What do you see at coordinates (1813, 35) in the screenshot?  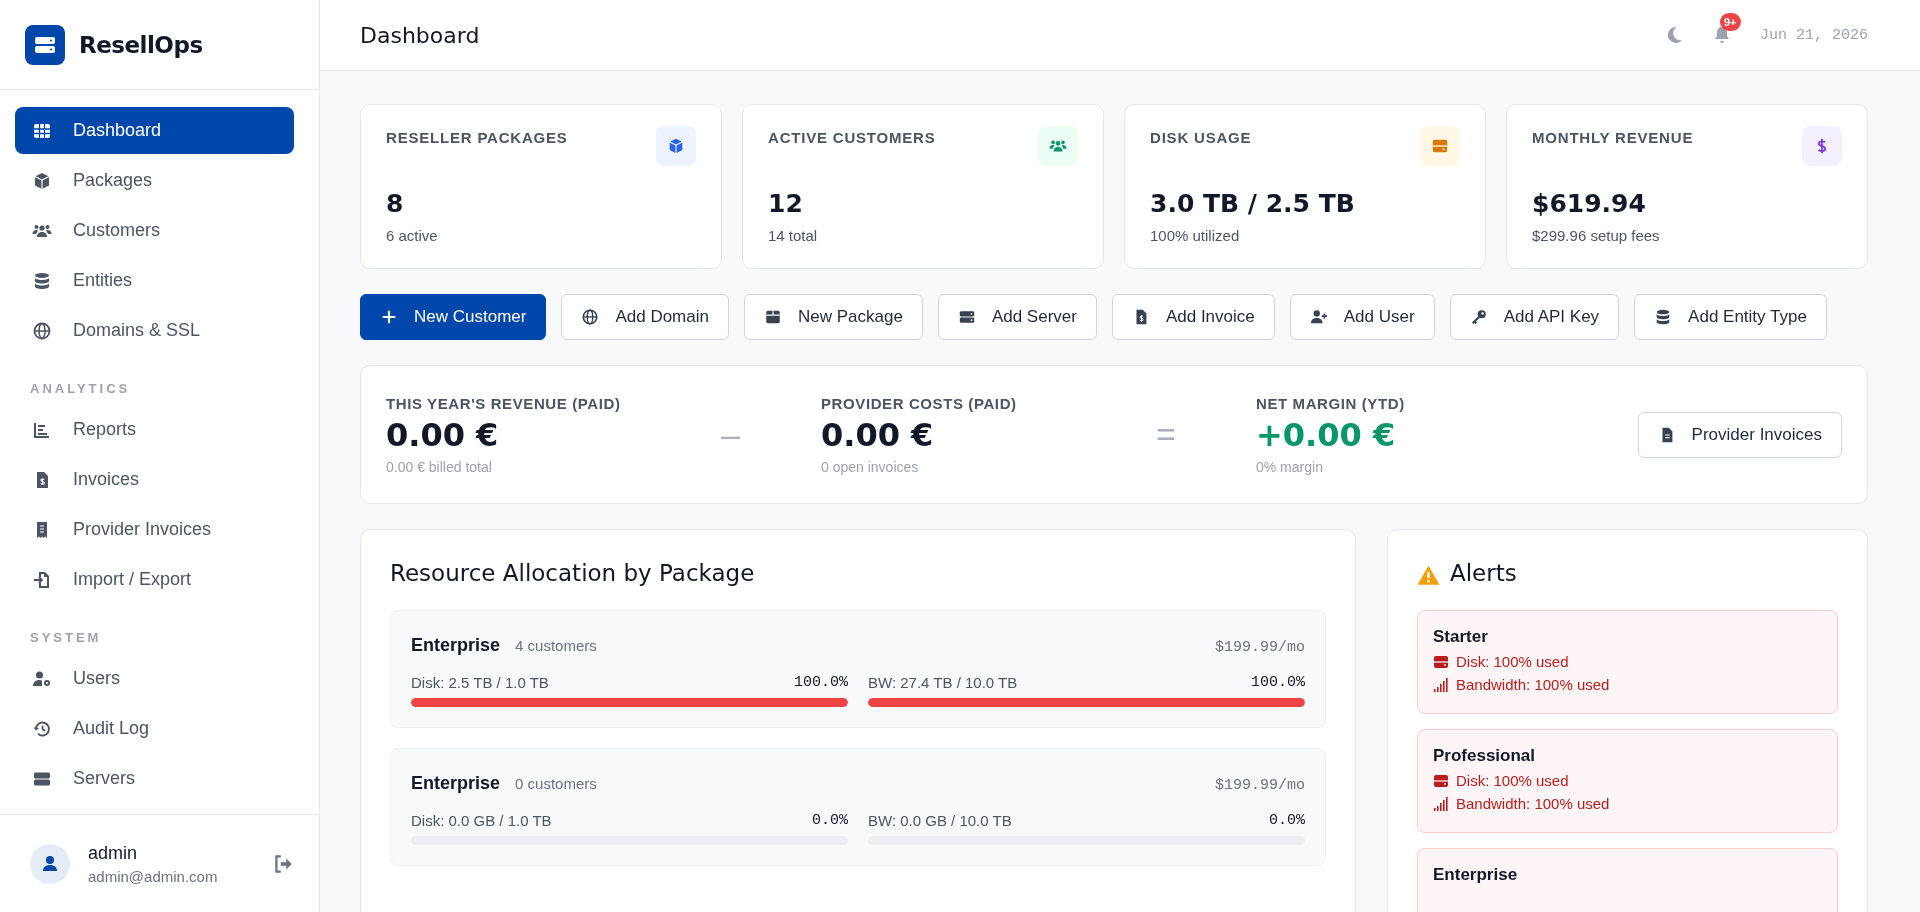 I see `current-date: Jun 21, 2026` at bounding box center [1813, 35].